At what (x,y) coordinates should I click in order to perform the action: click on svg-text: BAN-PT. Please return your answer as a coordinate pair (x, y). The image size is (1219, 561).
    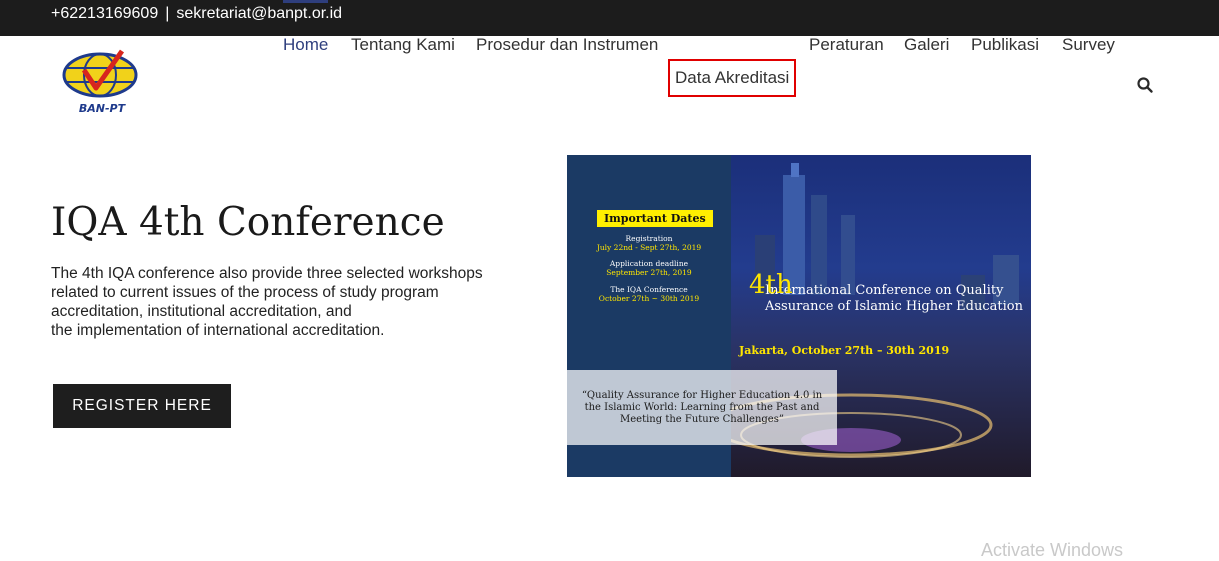
    Looking at the image, I should click on (103, 108).